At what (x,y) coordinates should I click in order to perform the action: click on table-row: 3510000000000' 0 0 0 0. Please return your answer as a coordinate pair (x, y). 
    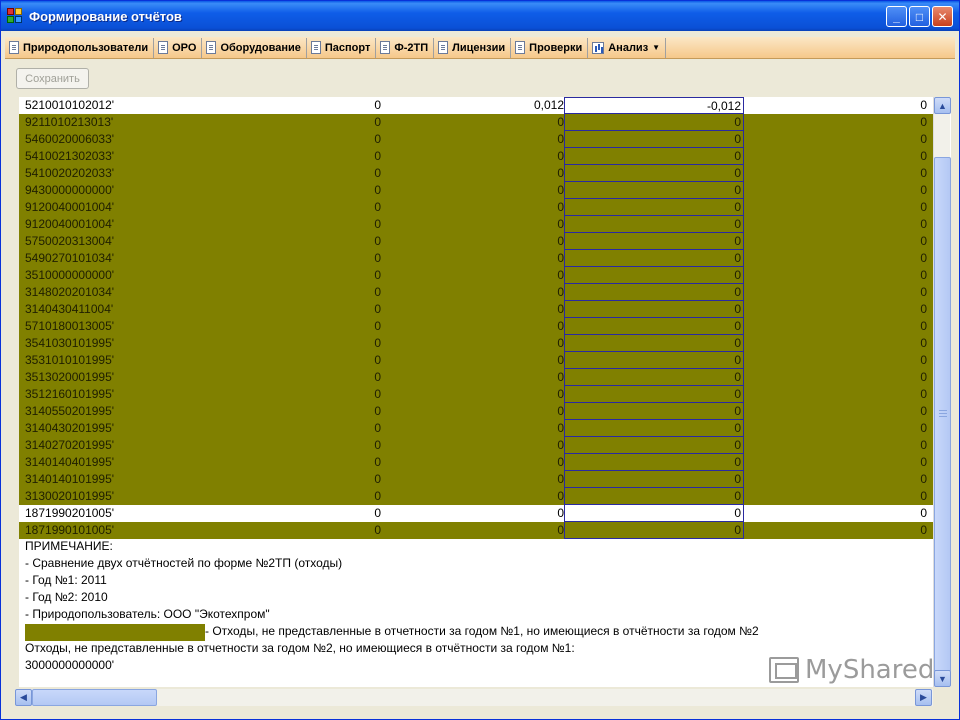
    Looking at the image, I should click on (476, 275).